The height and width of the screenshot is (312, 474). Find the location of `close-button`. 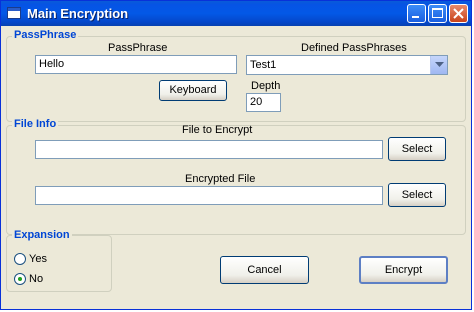

close-button is located at coordinates (458, 13).